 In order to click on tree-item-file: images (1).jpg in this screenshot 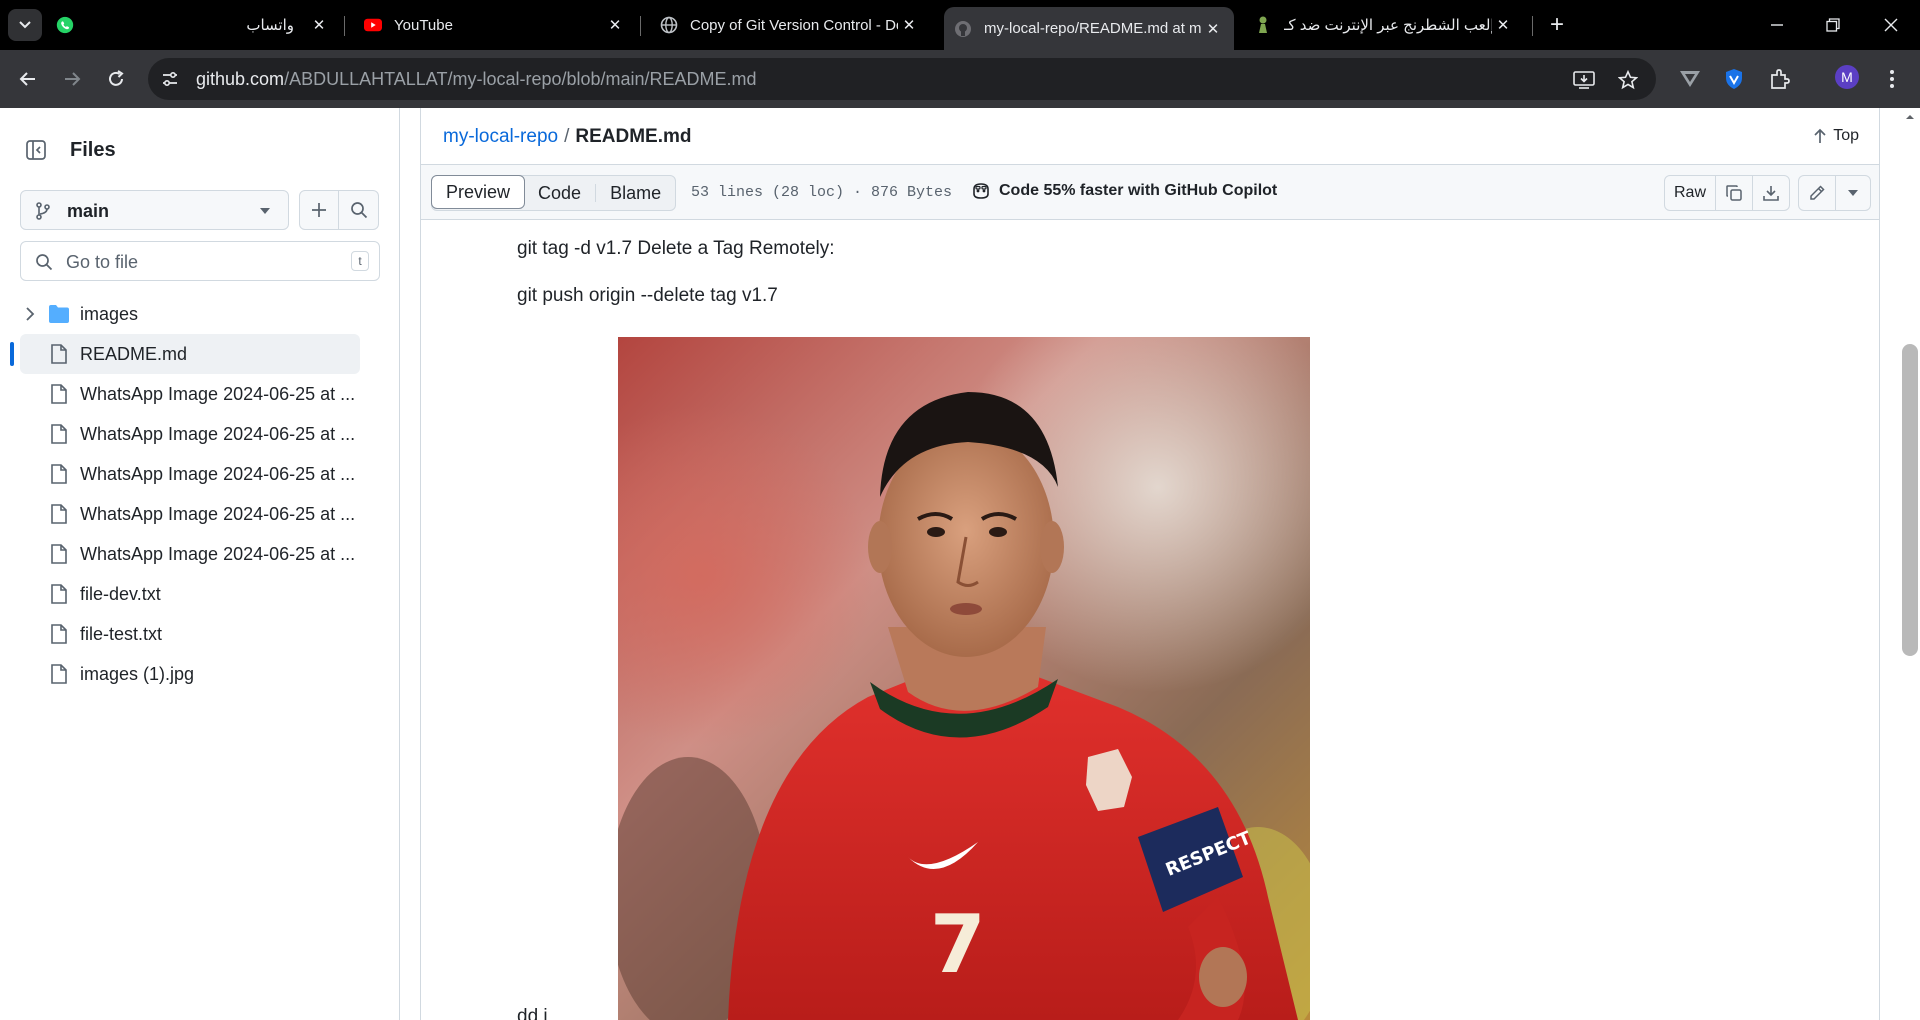, I will do `click(190, 674)`.